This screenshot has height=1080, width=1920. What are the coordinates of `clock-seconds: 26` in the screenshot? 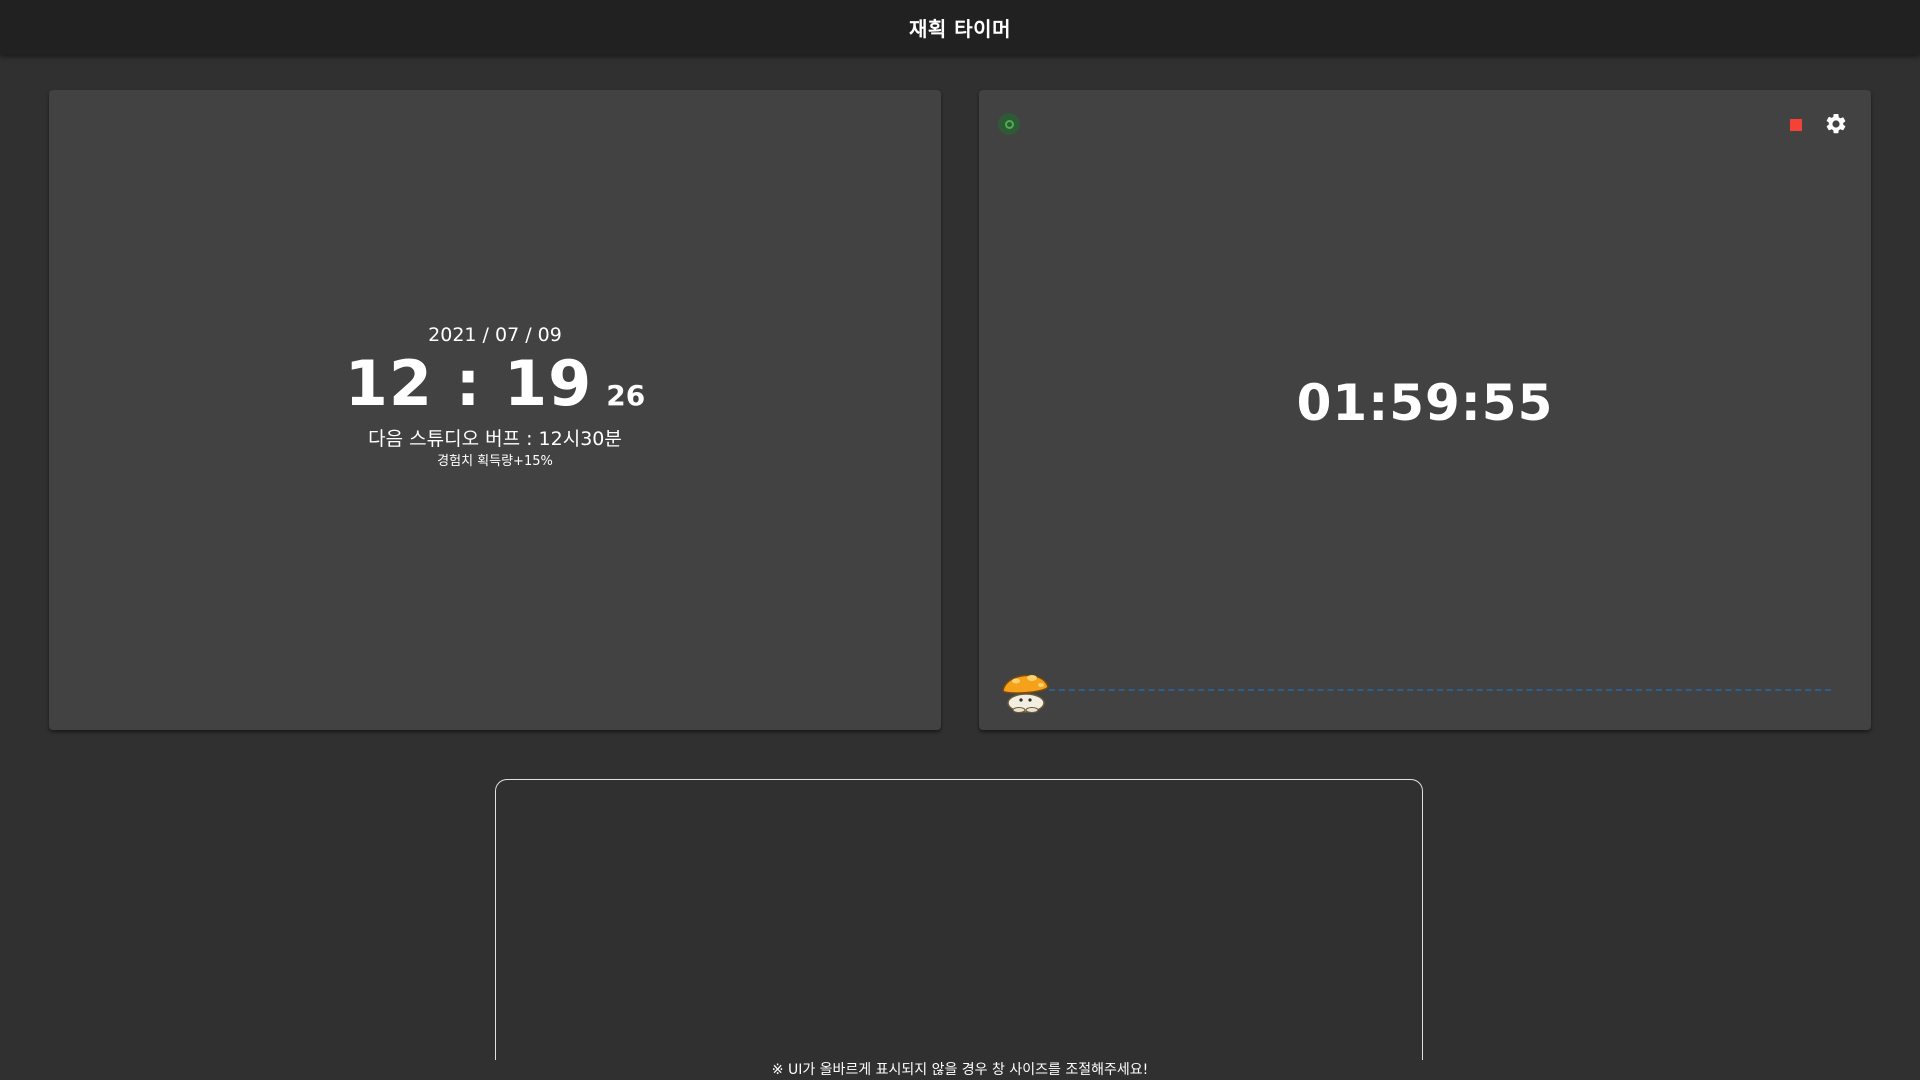 It's located at (626, 395).